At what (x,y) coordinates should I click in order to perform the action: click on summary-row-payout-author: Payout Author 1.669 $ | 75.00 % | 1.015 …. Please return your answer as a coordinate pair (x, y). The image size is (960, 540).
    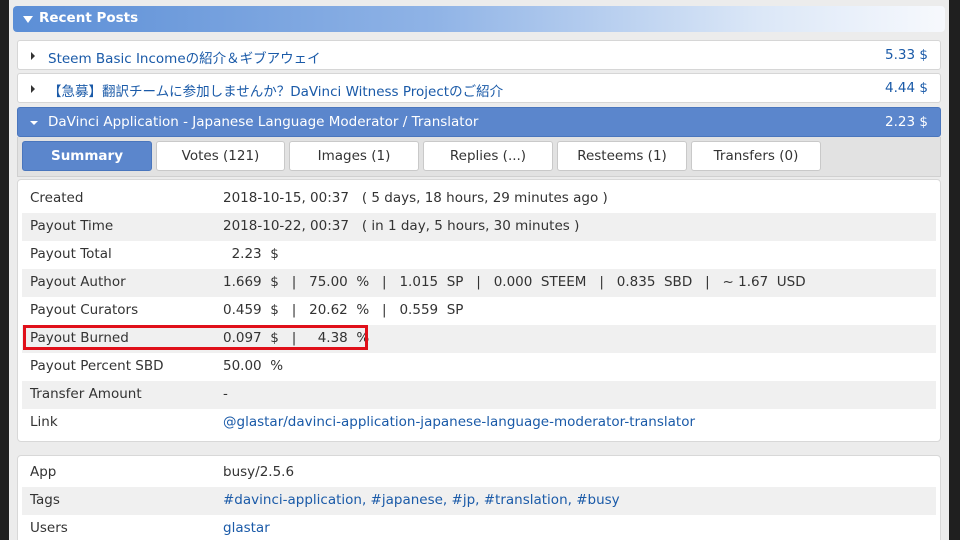
    Looking at the image, I should click on (479, 283).